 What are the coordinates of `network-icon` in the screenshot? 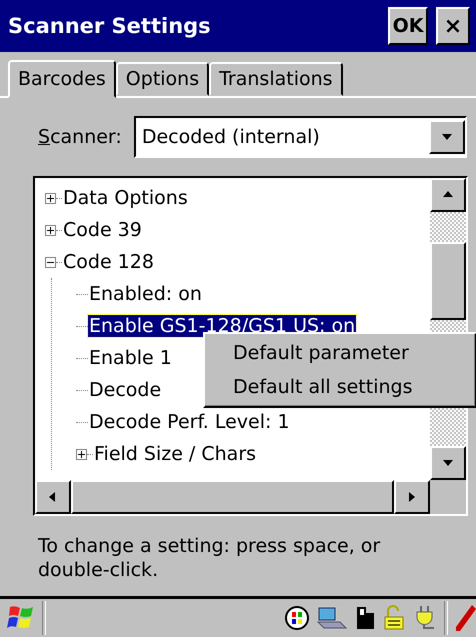 It's located at (297, 618).